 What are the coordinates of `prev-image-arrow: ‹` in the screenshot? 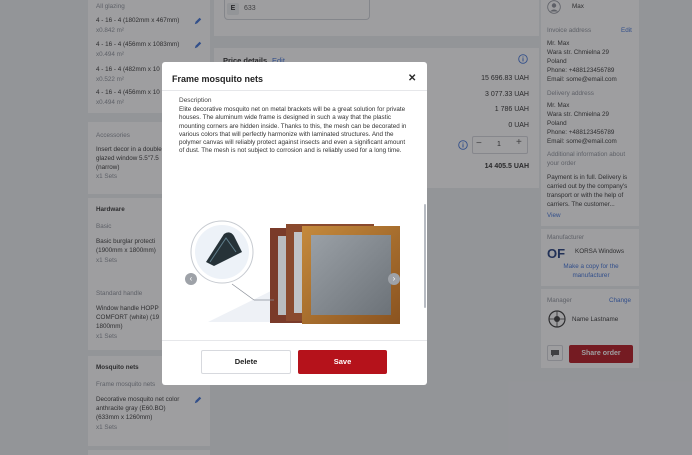 It's located at (191, 279).